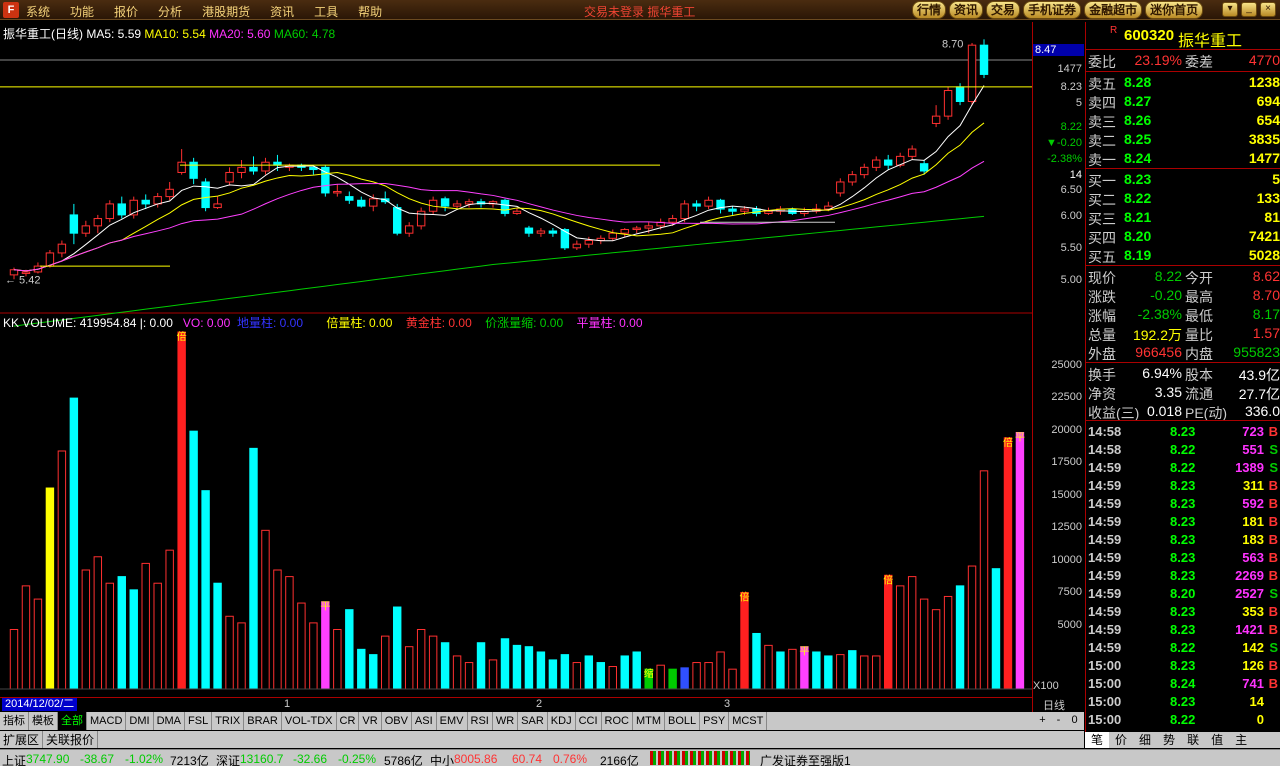 The height and width of the screenshot is (766, 1280). Describe the element at coordinates (226, 11) in the screenshot. I see `menu-hk-futures: 港股期货` at that location.